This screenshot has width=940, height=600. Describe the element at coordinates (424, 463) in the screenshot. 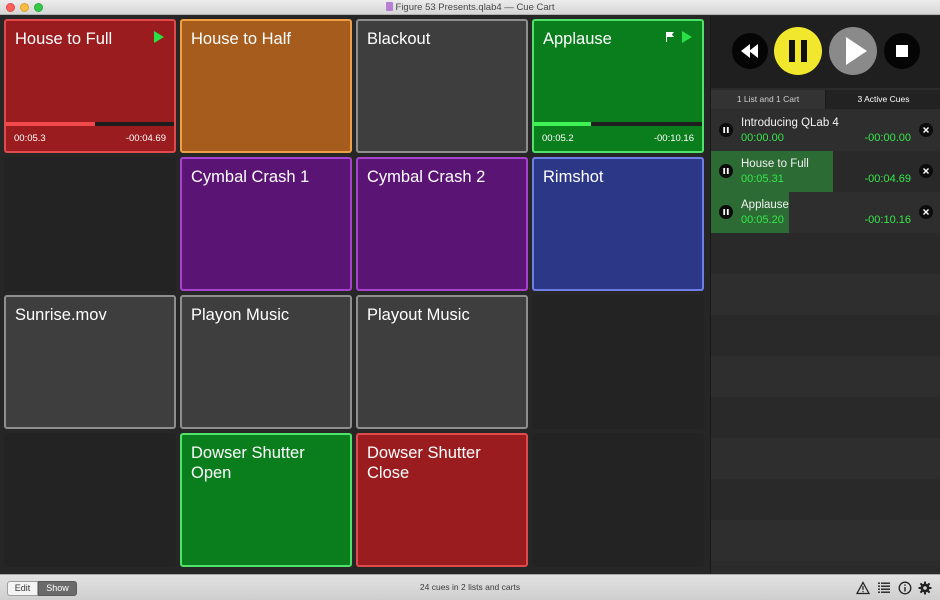

I see `cue-name: Dowser Shutter Close` at that location.